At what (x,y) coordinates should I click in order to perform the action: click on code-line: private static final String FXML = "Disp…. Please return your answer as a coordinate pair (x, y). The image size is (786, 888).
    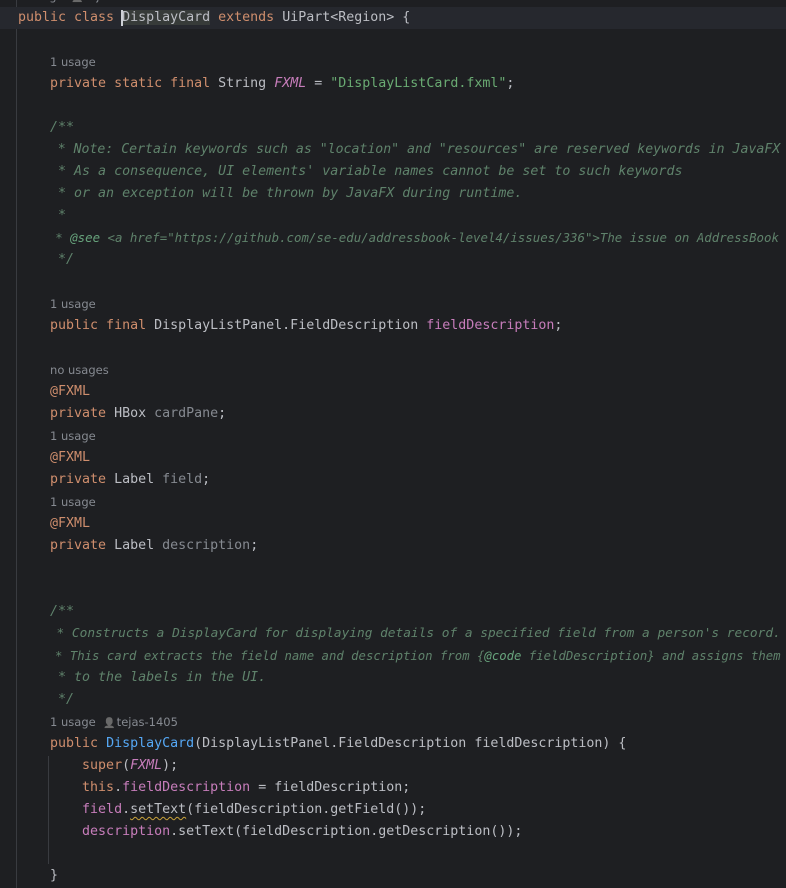
    Looking at the image, I should click on (257, 84).